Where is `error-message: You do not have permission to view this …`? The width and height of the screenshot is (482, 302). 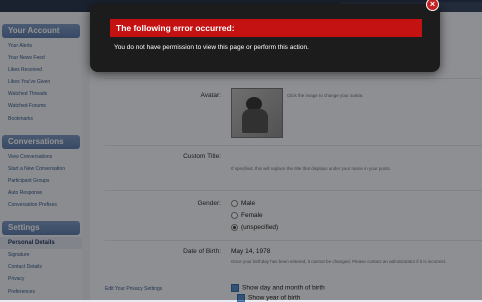 error-message: You do not have permission to view this … is located at coordinates (211, 47).